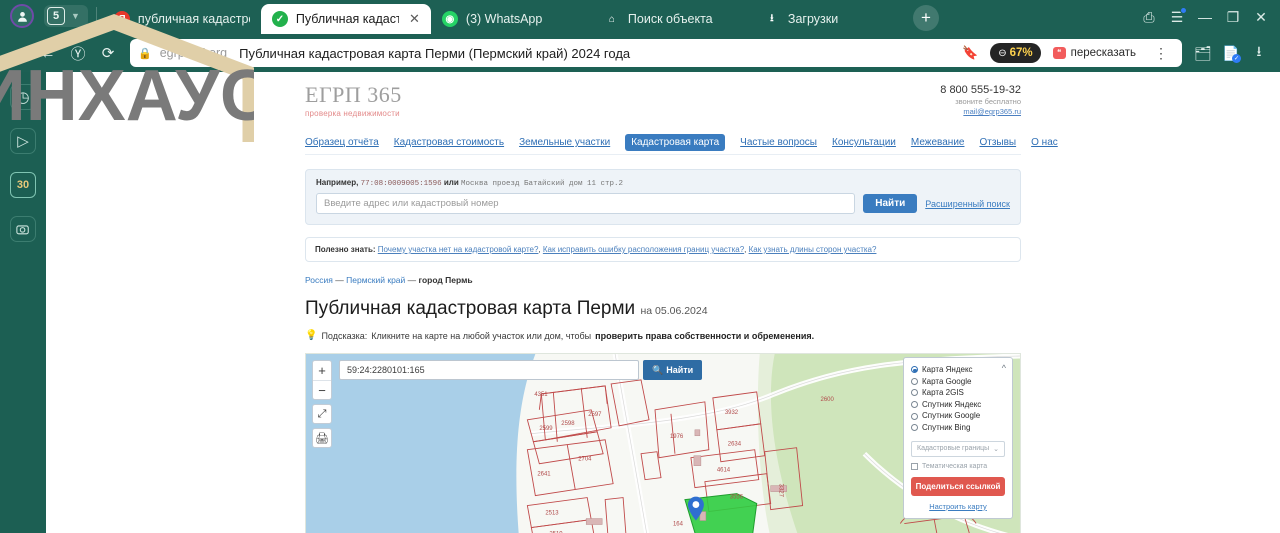  Describe the element at coordinates (828, 400) in the screenshot. I see `parcel-label: 2600` at that location.